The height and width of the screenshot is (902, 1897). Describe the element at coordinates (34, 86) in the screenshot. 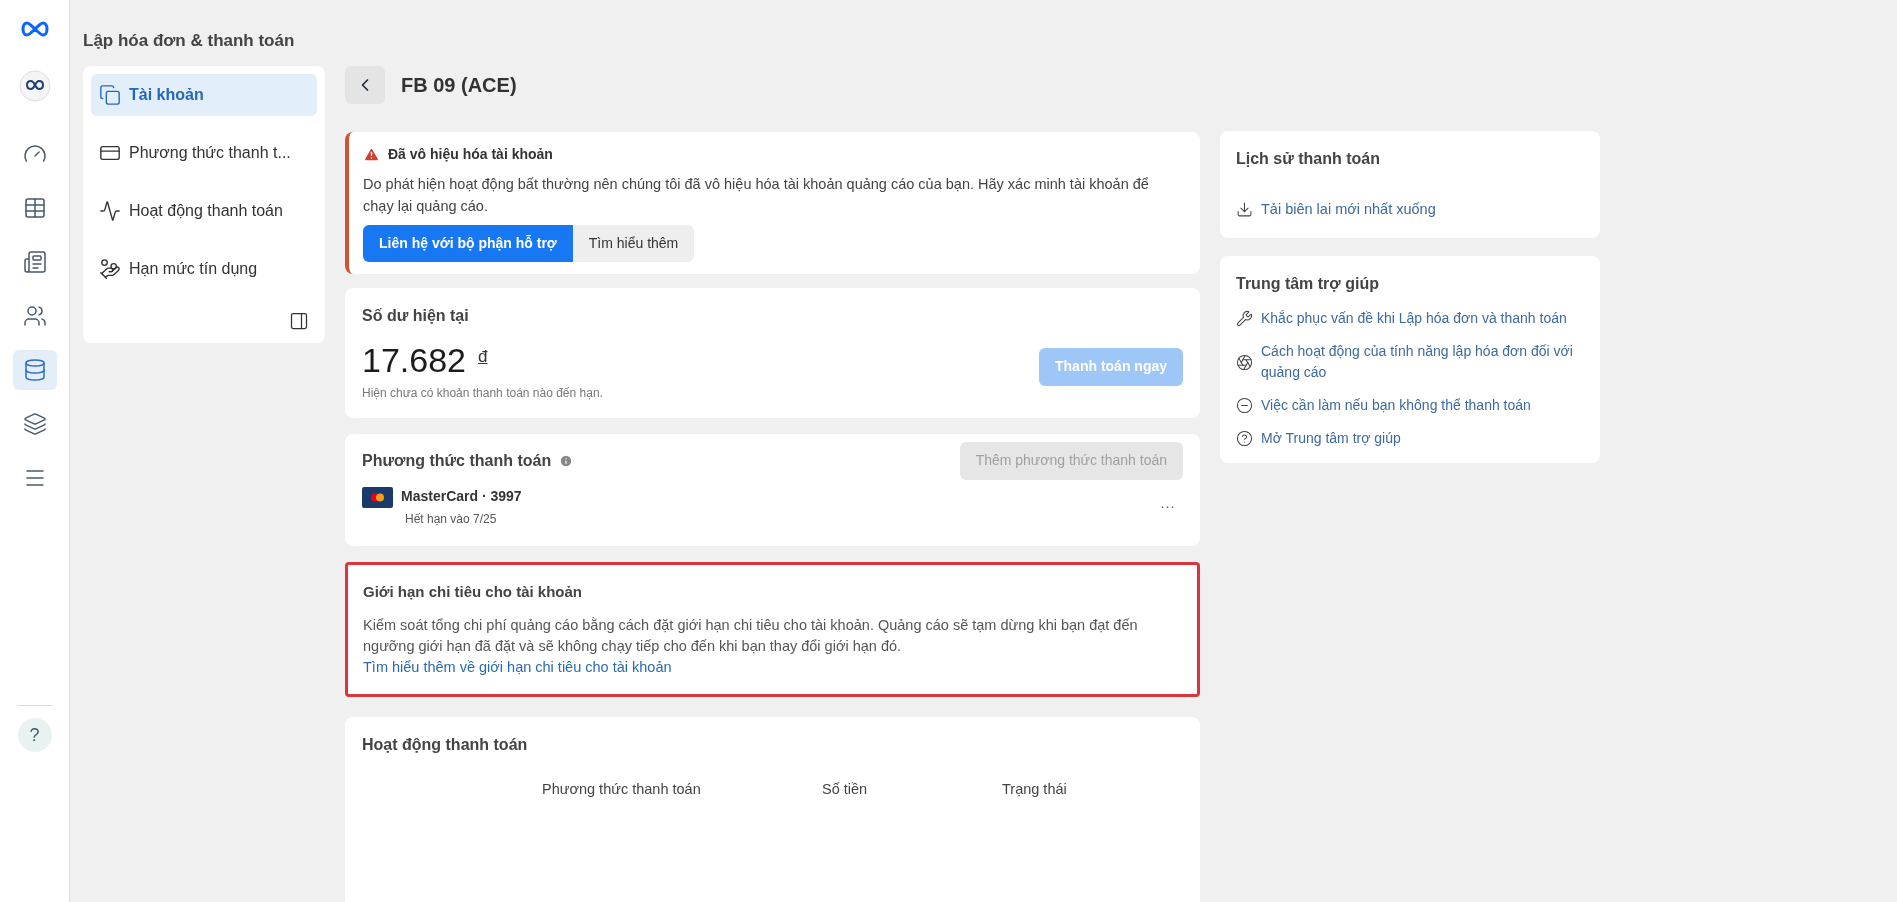

I see `account-avatar` at that location.